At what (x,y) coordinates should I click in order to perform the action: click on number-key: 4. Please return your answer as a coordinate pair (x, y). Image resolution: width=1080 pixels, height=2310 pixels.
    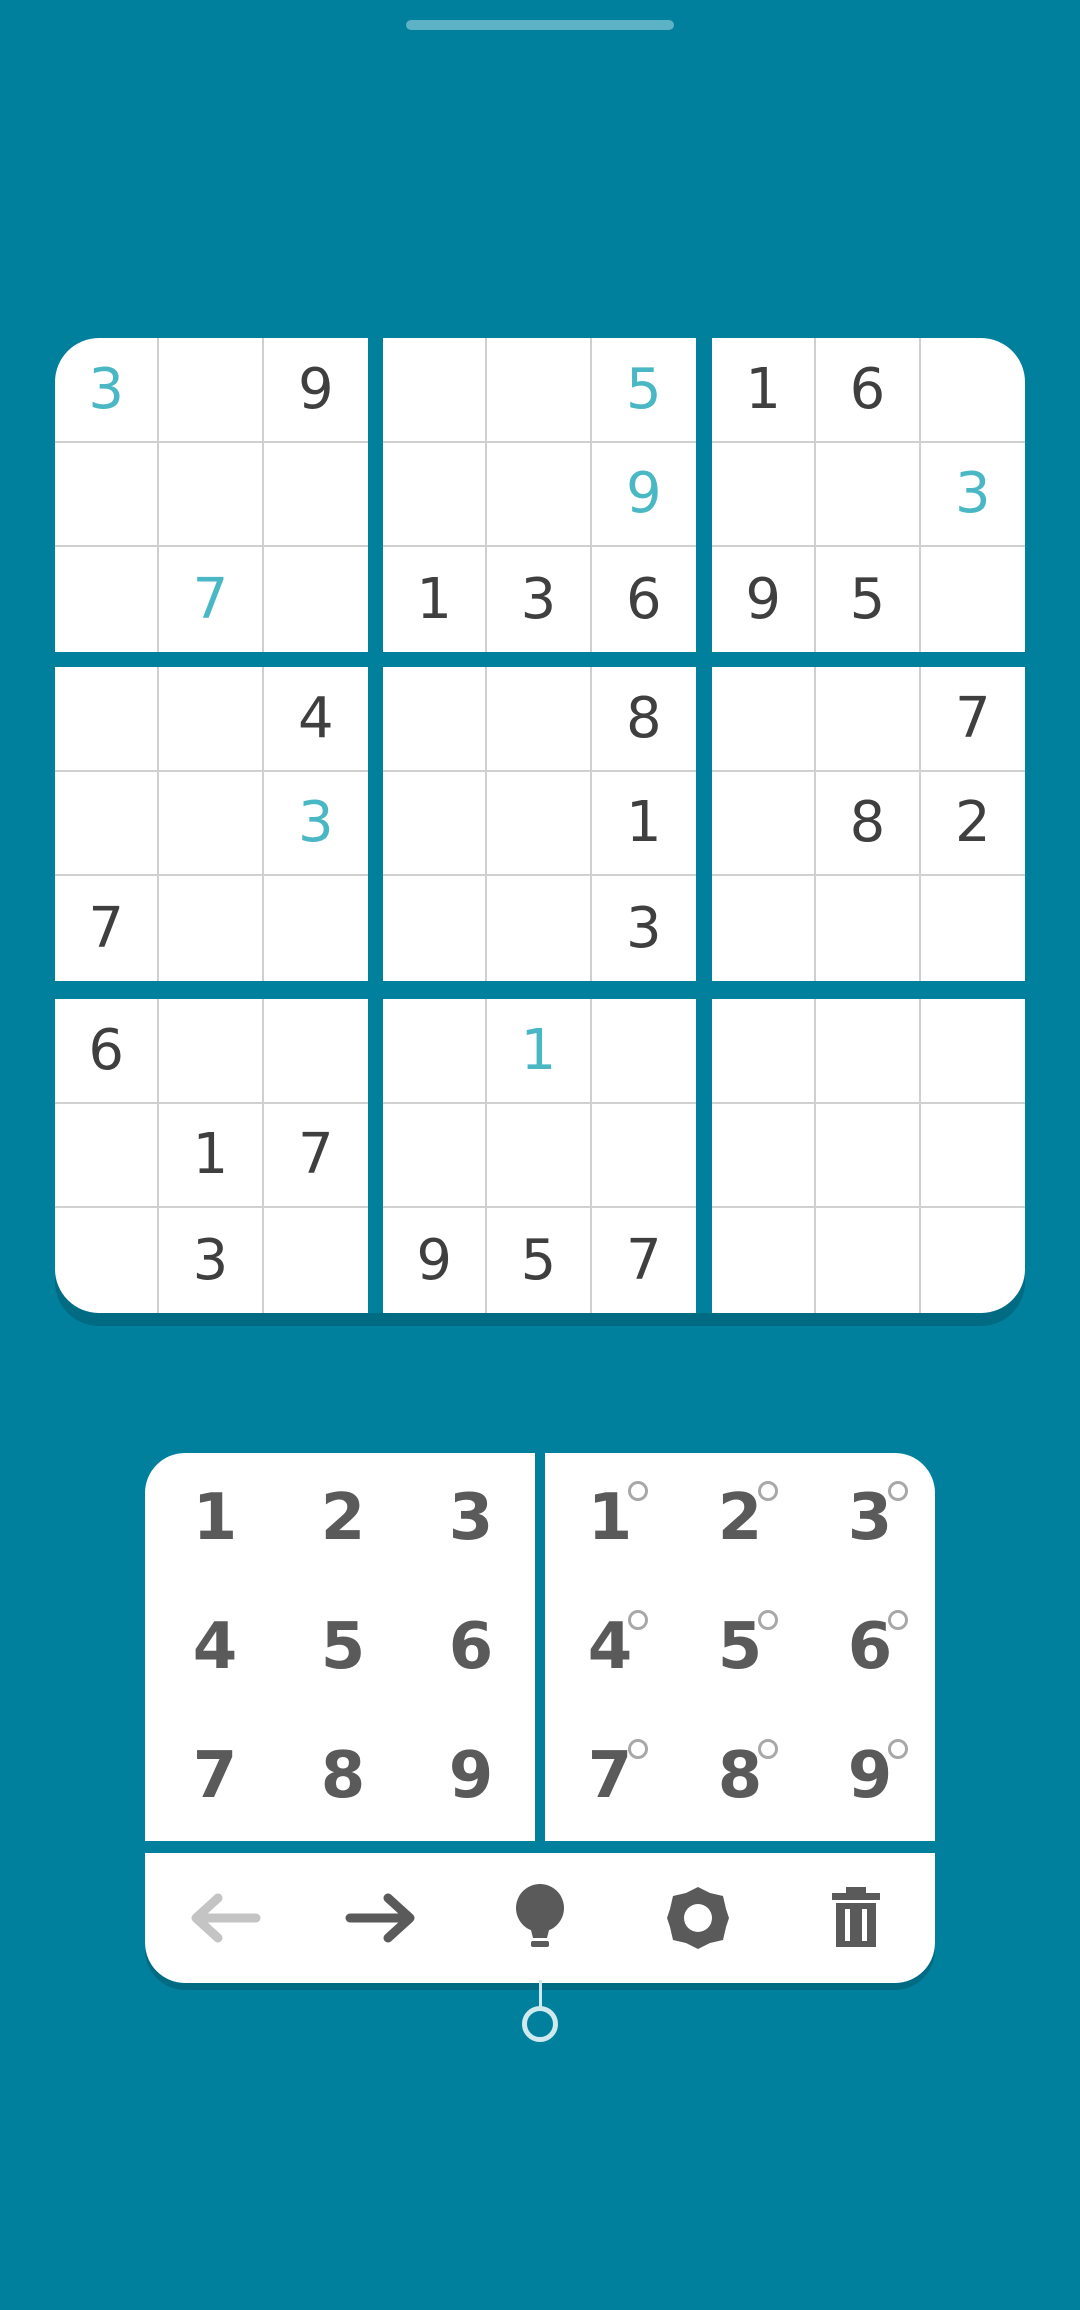
    Looking at the image, I should click on (215, 1646).